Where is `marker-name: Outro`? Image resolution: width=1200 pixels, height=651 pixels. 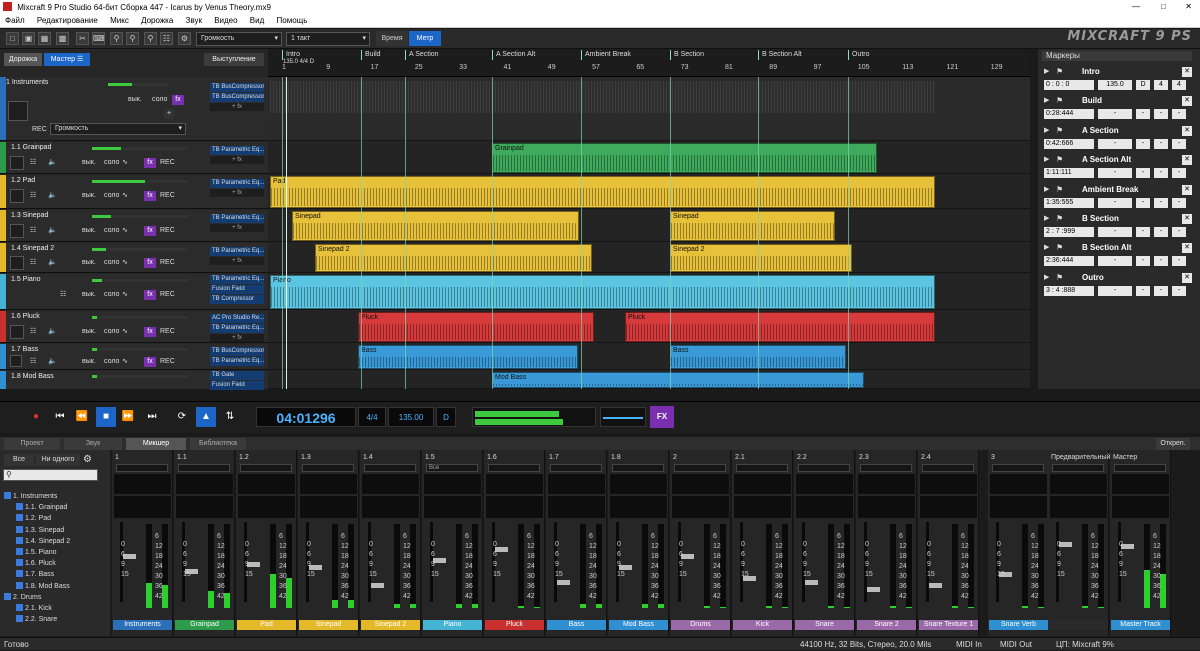
marker-name: Outro is located at coordinates (1093, 277).